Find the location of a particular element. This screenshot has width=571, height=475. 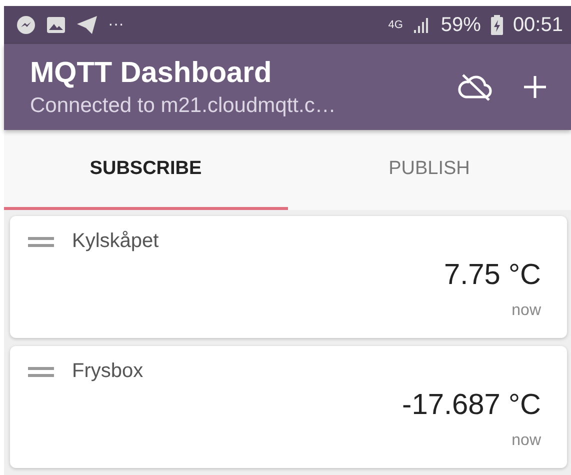

tile-name: Kylskåpet is located at coordinates (115, 241).